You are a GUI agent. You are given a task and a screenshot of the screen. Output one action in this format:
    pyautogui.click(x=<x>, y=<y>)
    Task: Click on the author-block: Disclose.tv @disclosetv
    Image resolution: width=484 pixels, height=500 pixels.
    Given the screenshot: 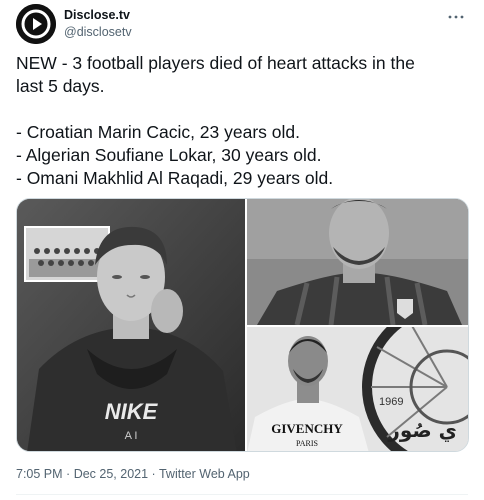 What is the action you would take?
    pyautogui.click(x=98, y=24)
    